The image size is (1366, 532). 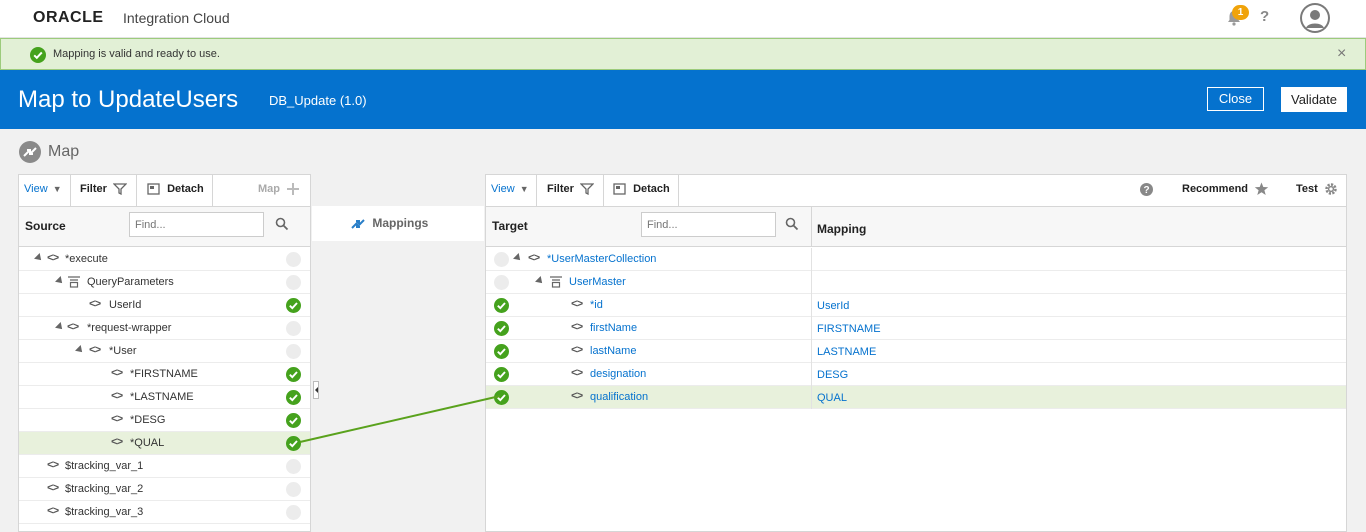 What do you see at coordinates (400, 419) in the screenshot?
I see `mapping-connector-line` at bounding box center [400, 419].